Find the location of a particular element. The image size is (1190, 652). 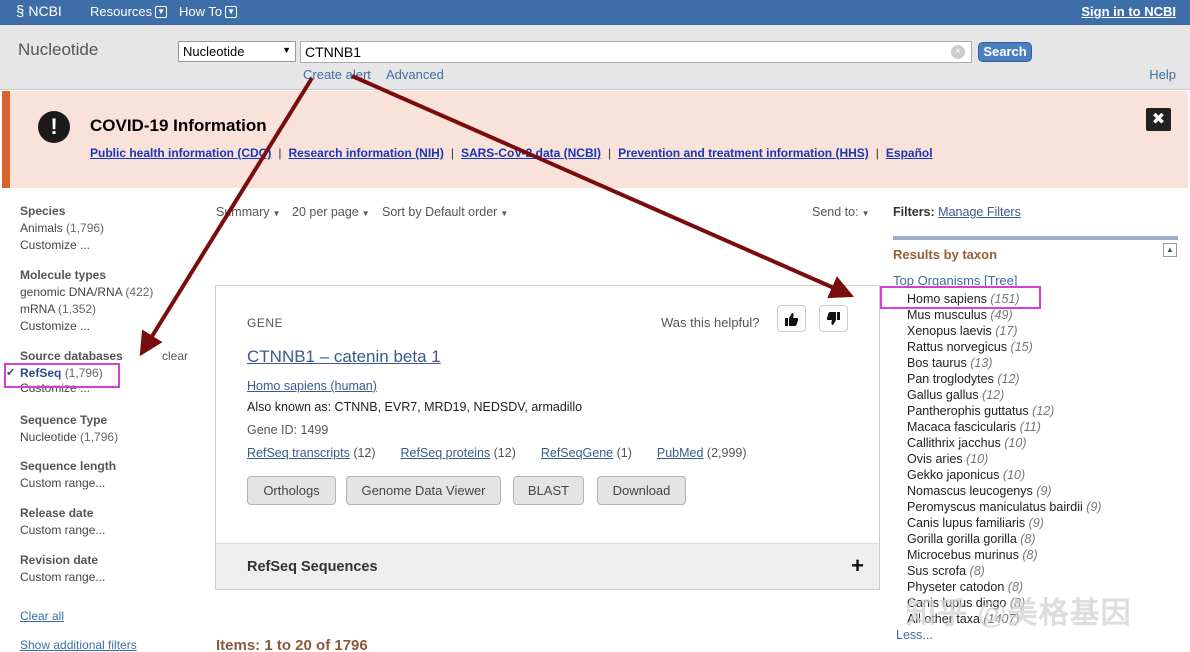

ncbi-logo-text: NCBI is located at coordinates (45, 11).